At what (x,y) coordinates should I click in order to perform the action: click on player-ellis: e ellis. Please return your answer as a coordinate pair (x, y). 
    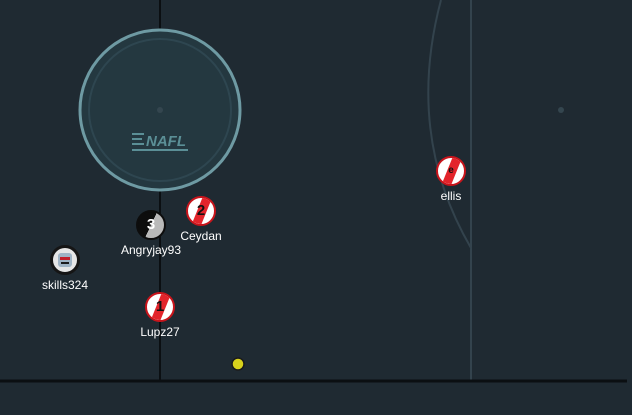
    Looking at the image, I should click on (451, 179).